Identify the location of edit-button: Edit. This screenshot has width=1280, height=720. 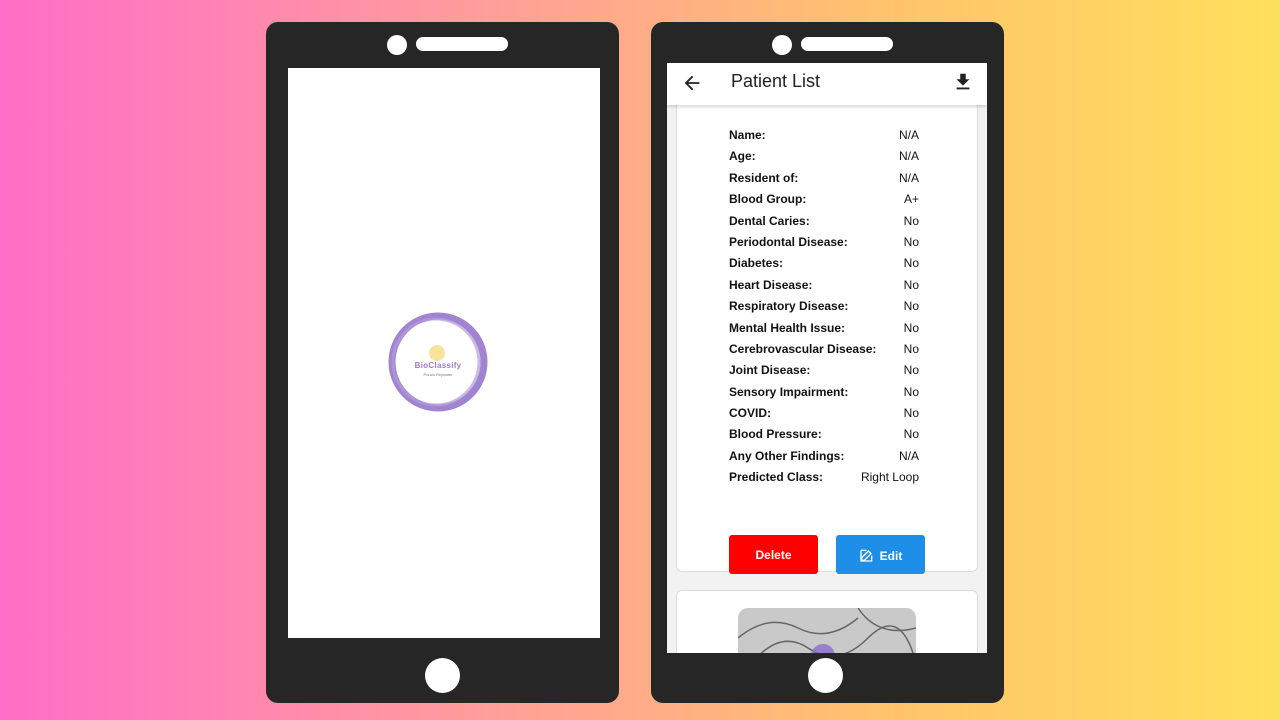
(880, 554).